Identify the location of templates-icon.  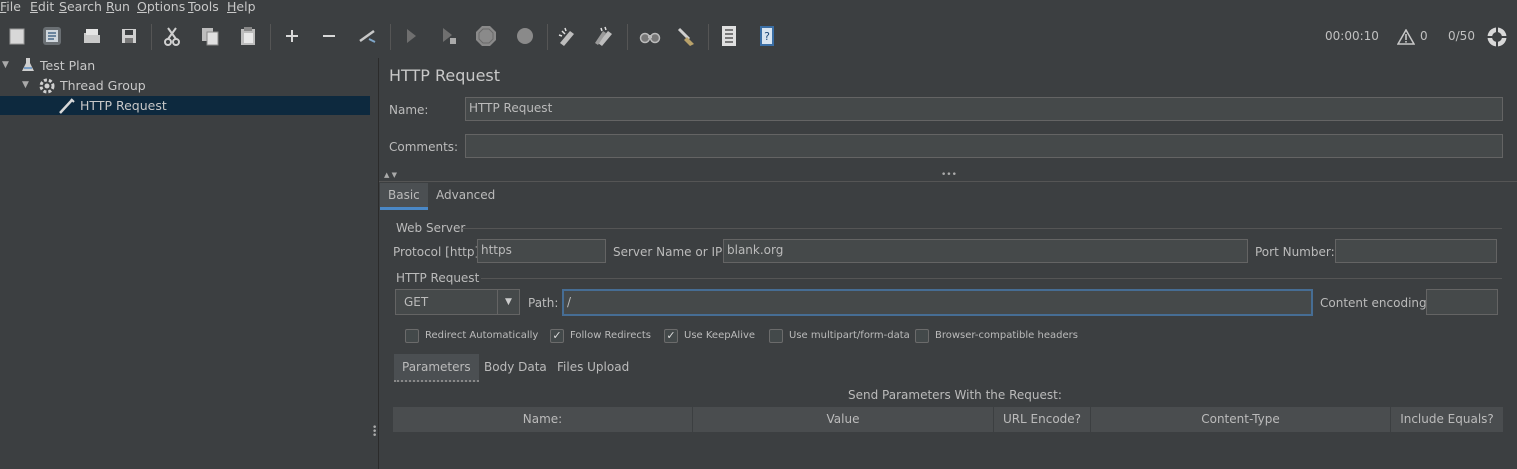
(52, 36).